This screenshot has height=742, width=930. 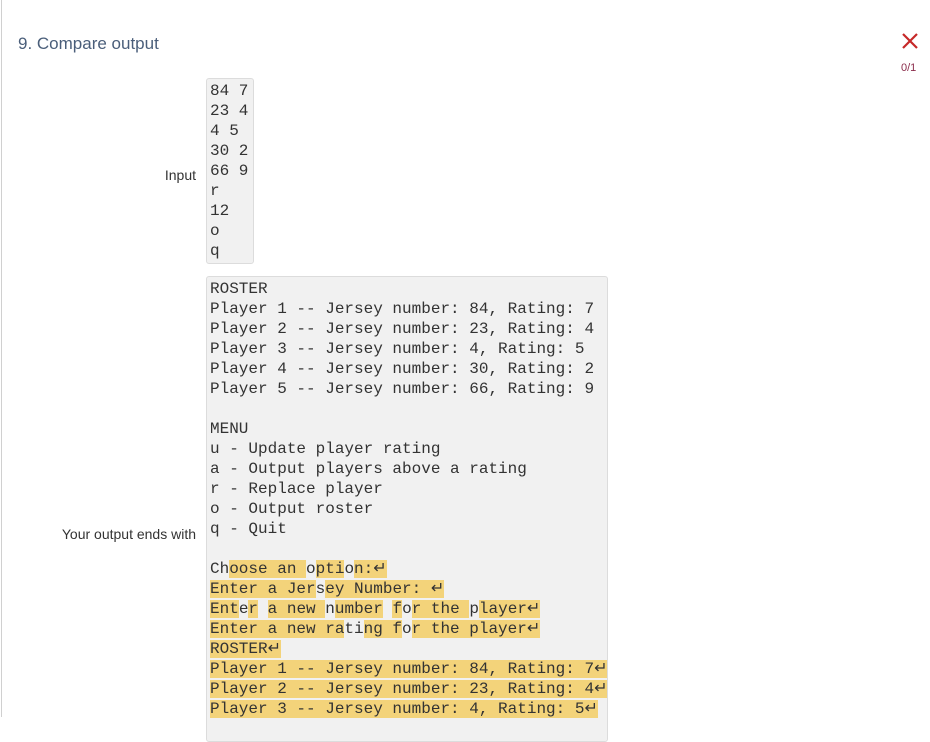 I want to click on output-line: Player 1 -- Jersey number: 84, Rating: 7, so click(x=402, y=309).